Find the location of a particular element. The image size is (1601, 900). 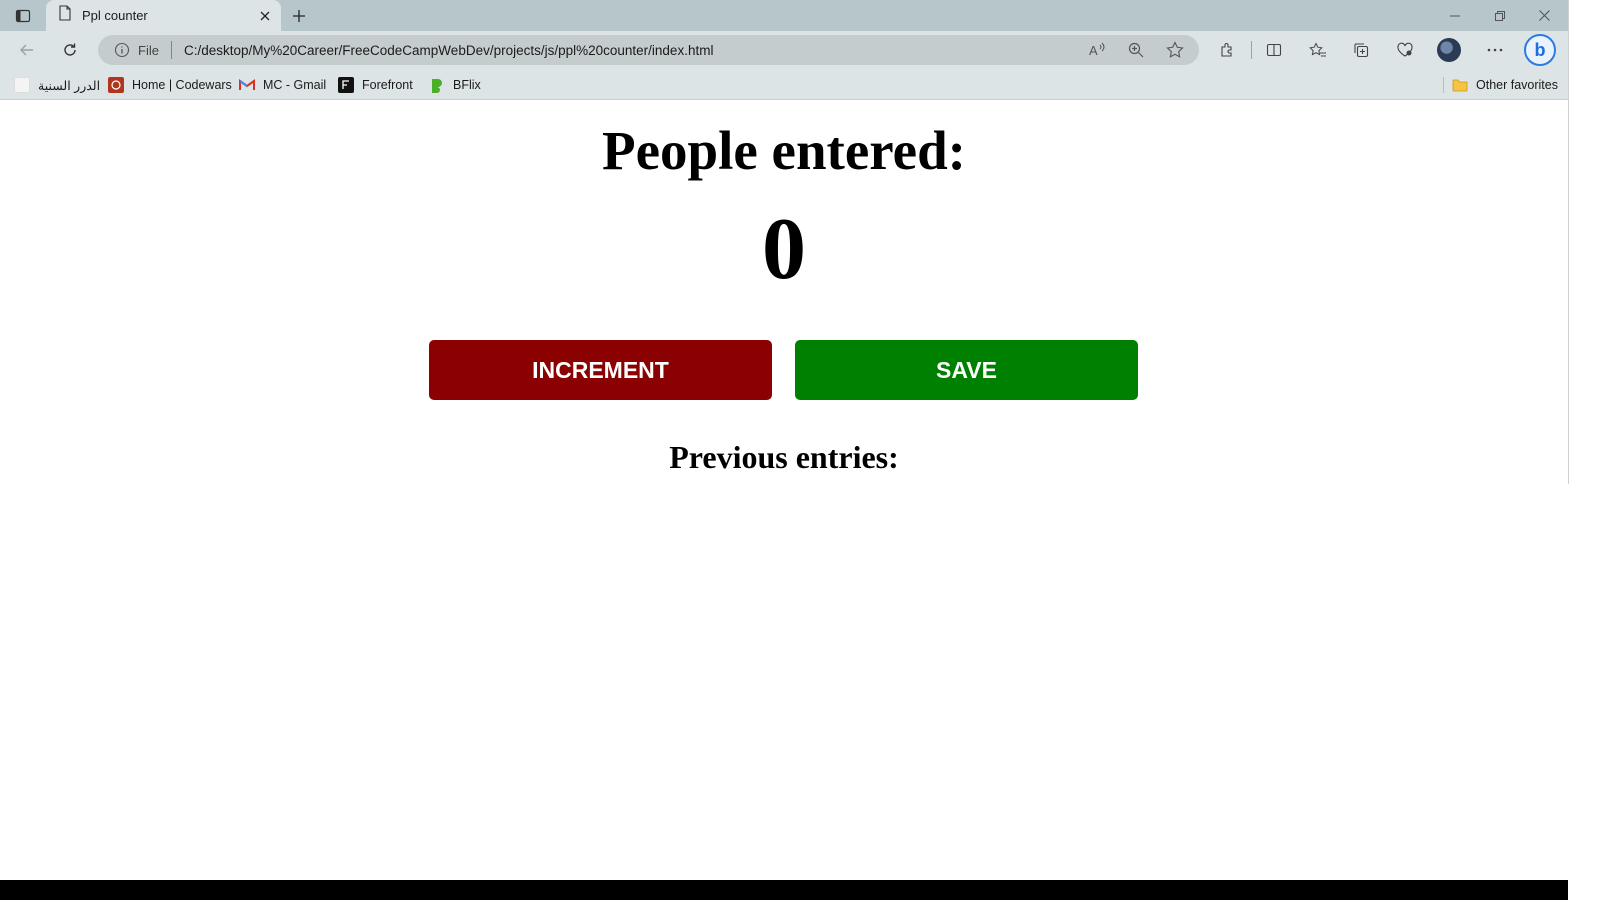

gmail-icon is located at coordinates (247, 85).